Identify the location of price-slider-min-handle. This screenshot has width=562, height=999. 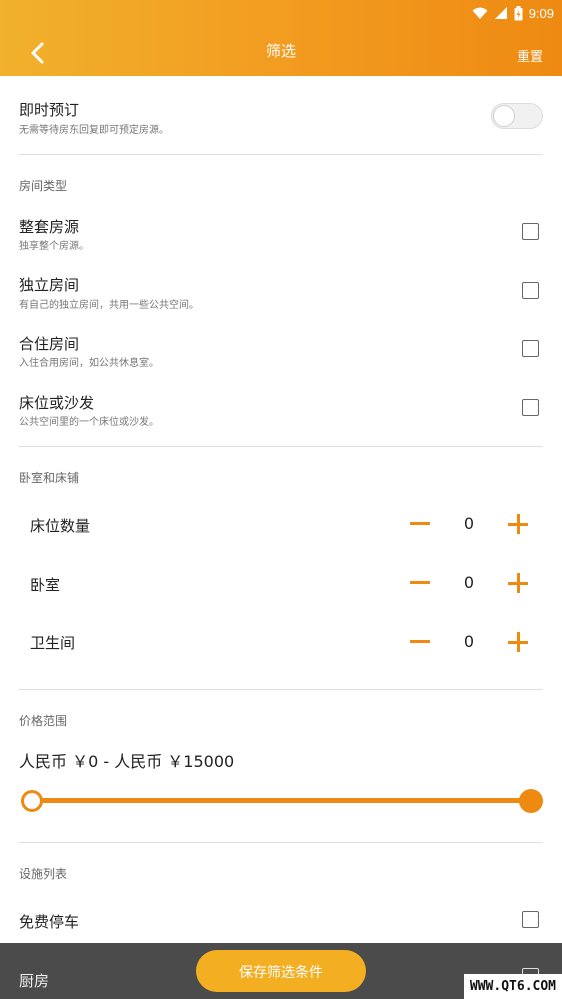
(32, 801).